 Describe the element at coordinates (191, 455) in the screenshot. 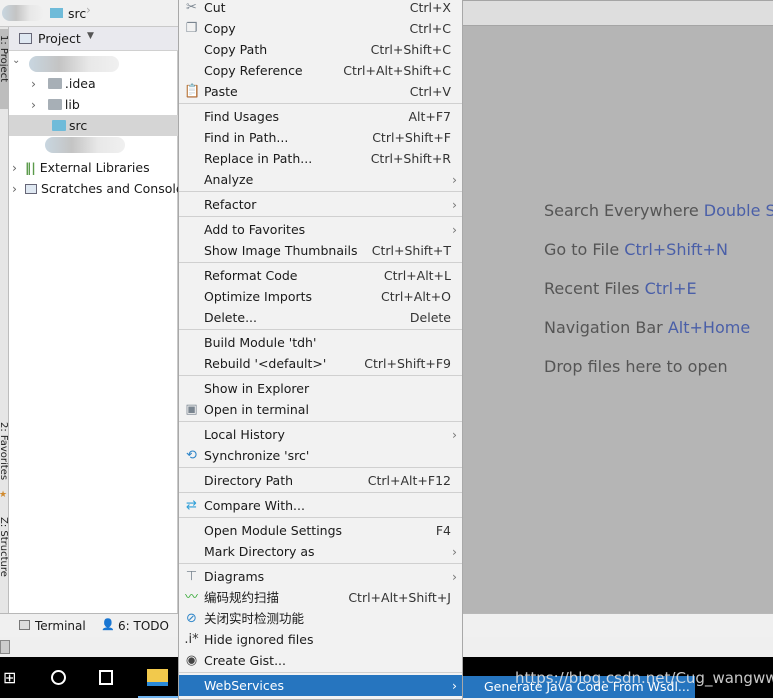

I see `sync-icon: ⟲` at that location.